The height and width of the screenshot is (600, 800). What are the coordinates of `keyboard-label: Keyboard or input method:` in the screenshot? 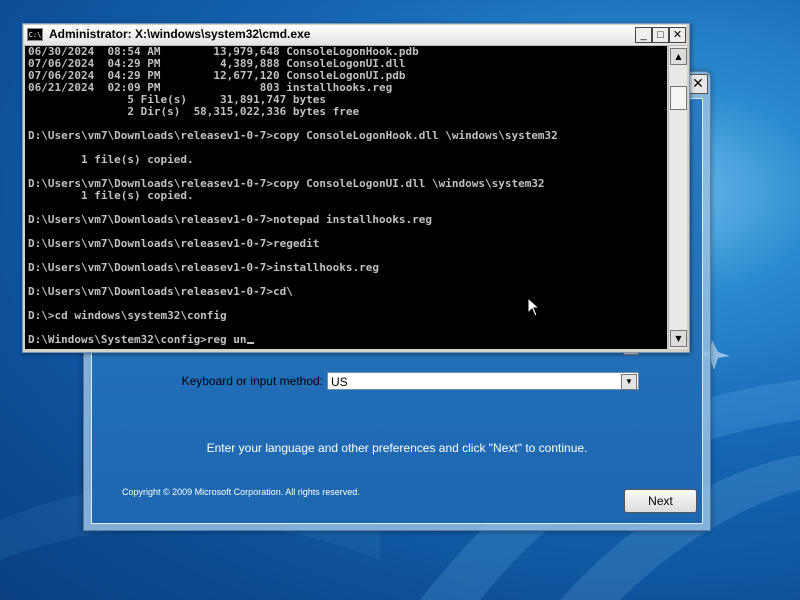 It's located at (252, 381).